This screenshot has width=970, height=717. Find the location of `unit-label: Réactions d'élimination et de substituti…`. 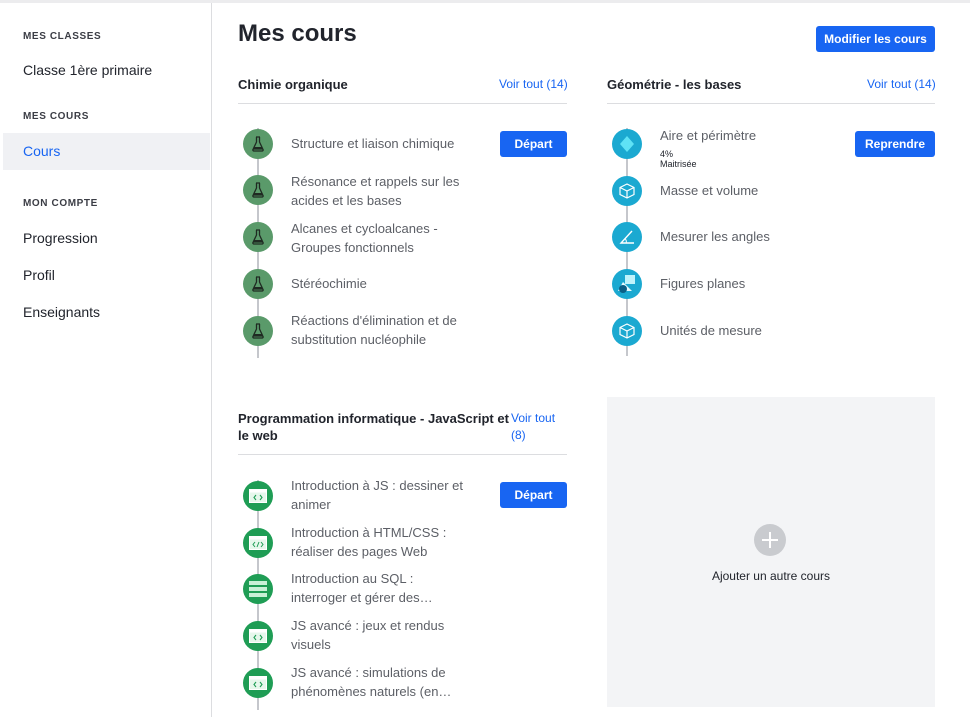

unit-label: Réactions d'élimination et de substituti… is located at coordinates (374, 330).